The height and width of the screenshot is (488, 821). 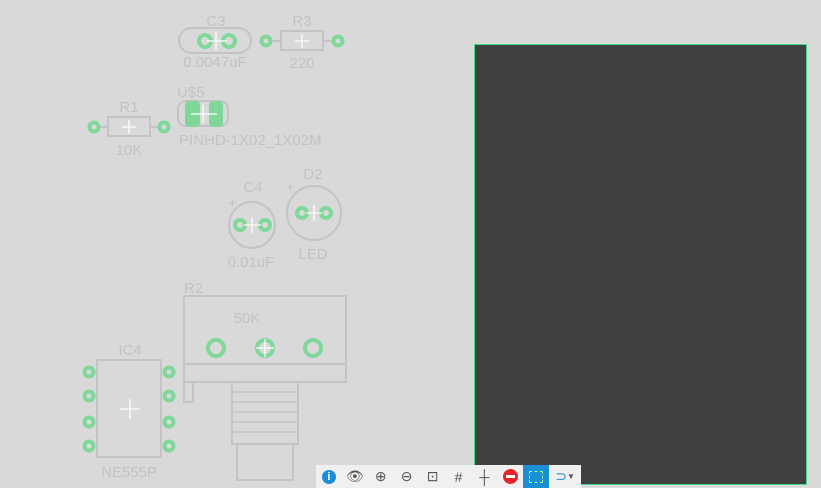 I want to click on fit-in-window-button: ⊡, so click(x=433, y=476).